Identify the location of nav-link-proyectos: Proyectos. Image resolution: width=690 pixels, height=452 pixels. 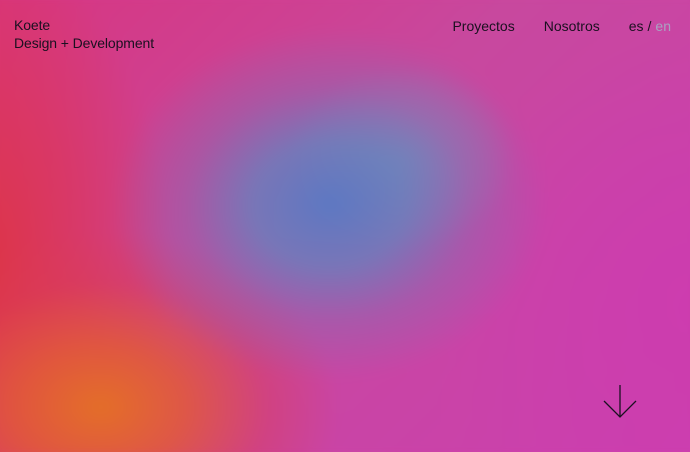
(483, 26).